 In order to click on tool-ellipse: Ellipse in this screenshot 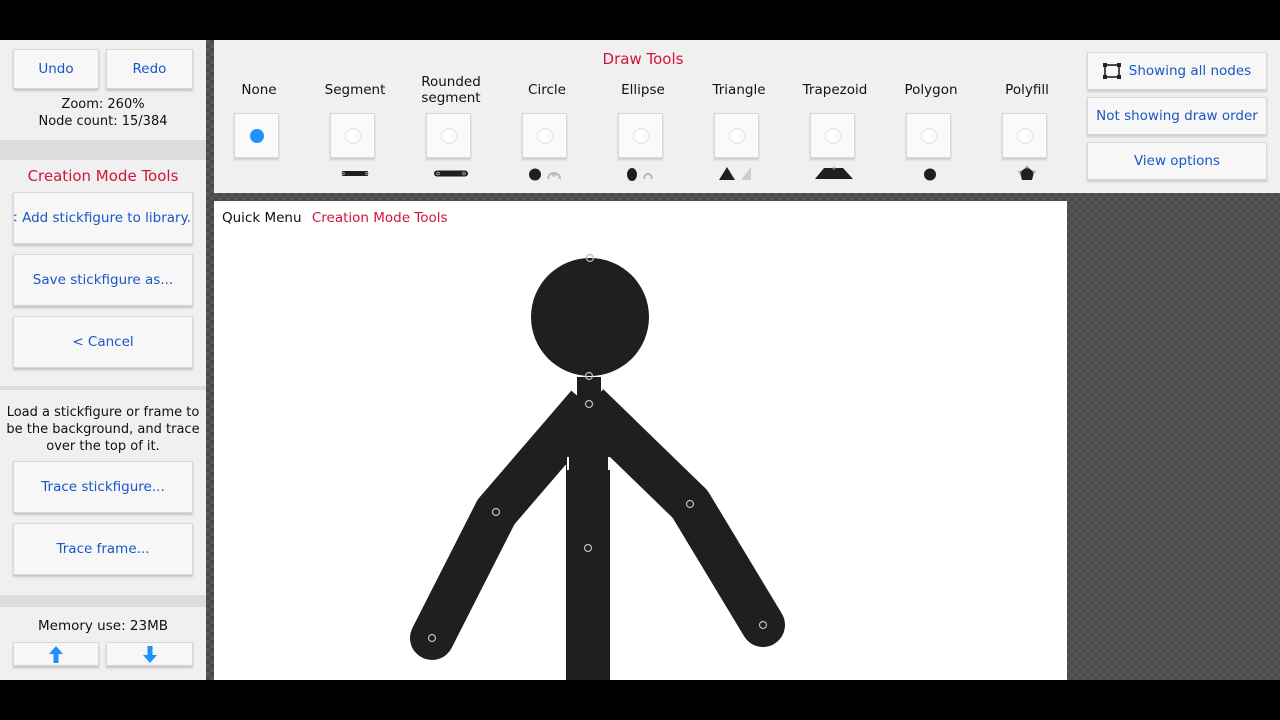, I will do `click(643, 116)`.